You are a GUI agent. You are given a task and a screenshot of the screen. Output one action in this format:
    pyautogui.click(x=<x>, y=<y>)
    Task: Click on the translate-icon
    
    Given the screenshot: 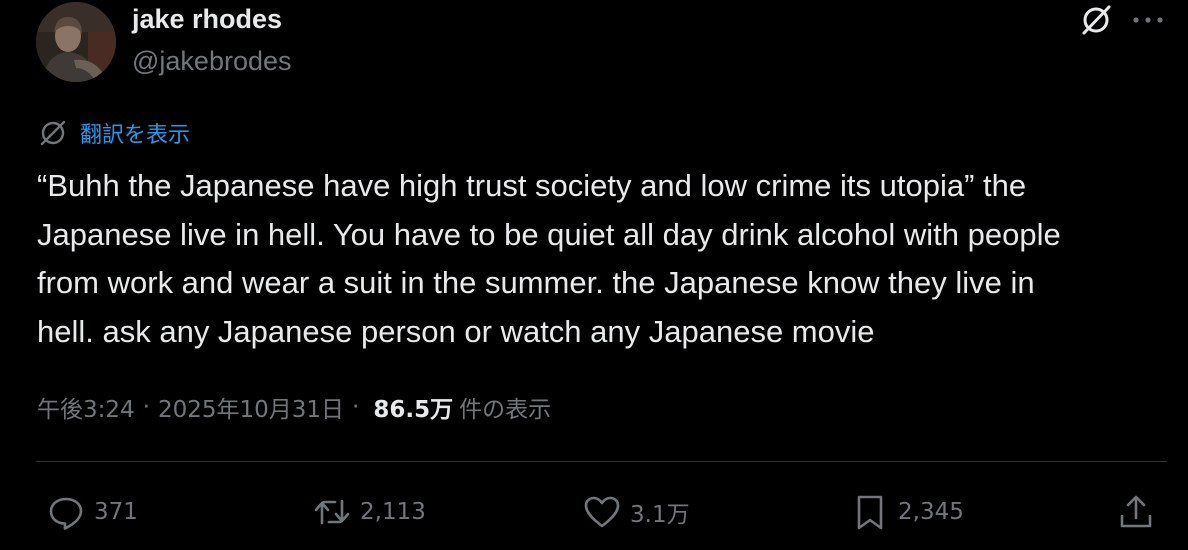 What is the action you would take?
    pyautogui.click(x=53, y=133)
    